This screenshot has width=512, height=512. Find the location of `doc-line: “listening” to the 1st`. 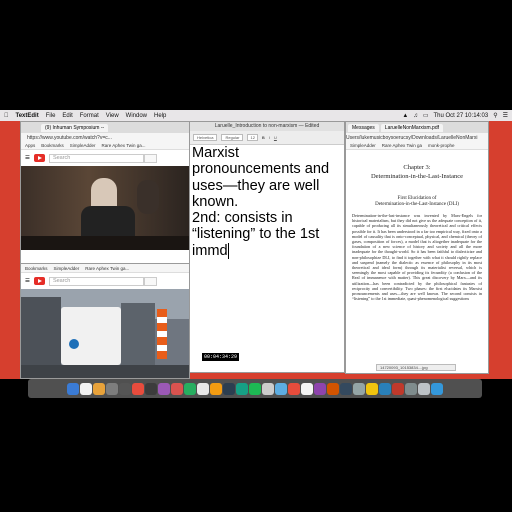

doc-line: “listening” to the 1st is located at coordinates (256, 234).